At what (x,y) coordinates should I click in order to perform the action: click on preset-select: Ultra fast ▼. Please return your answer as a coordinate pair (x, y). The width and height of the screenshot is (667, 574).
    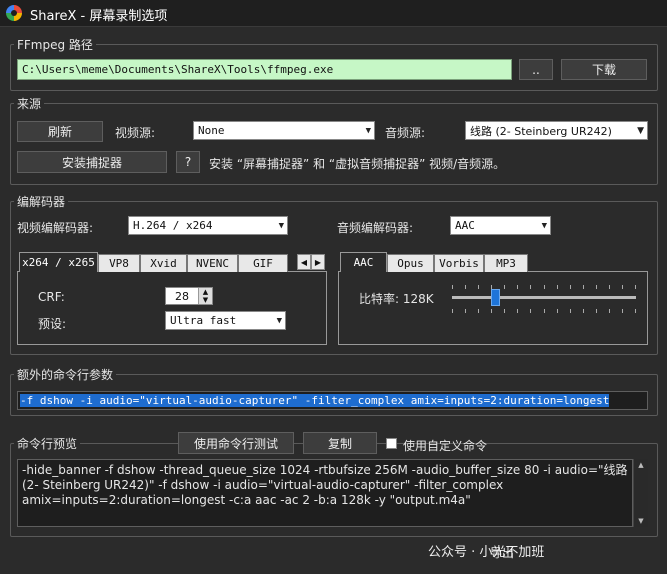
    Looking at the image, I should click on (225, 320).